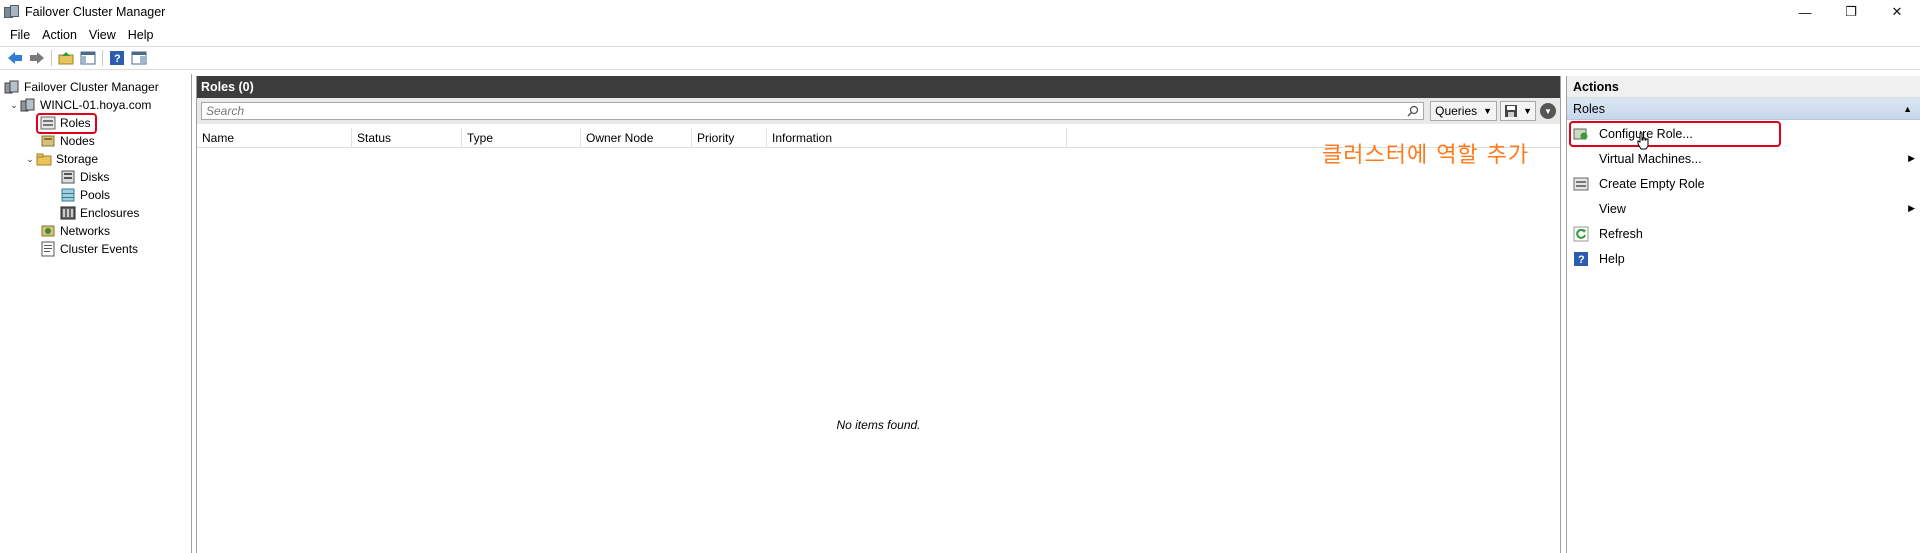 The height and width of the screenshot is (553, 1920). I want to click on action-create-empty-role: Create Empty Role, so click(1743, 184).